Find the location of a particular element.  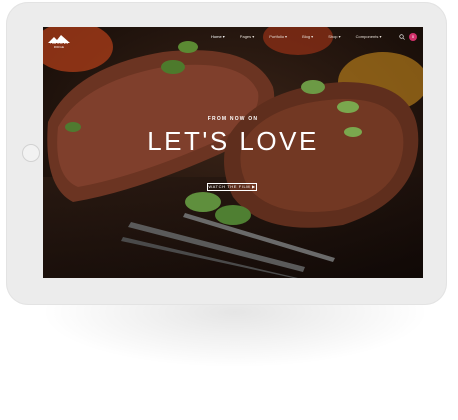

menu-item-pages: Pages ▾ is located at coordinates (247, 36).